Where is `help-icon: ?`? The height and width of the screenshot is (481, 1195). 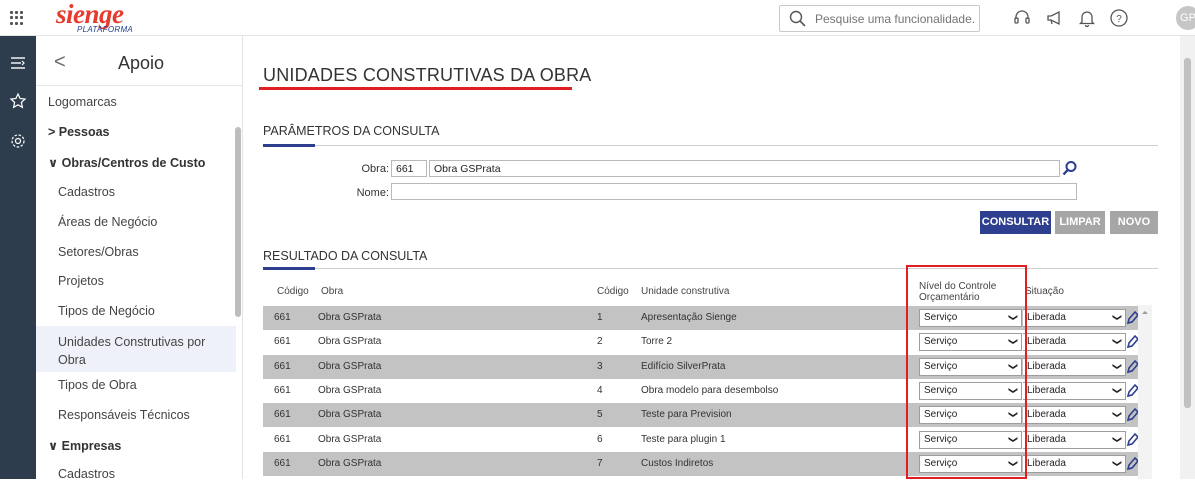
help-icon: ? is located at coordinates (1119, 18).